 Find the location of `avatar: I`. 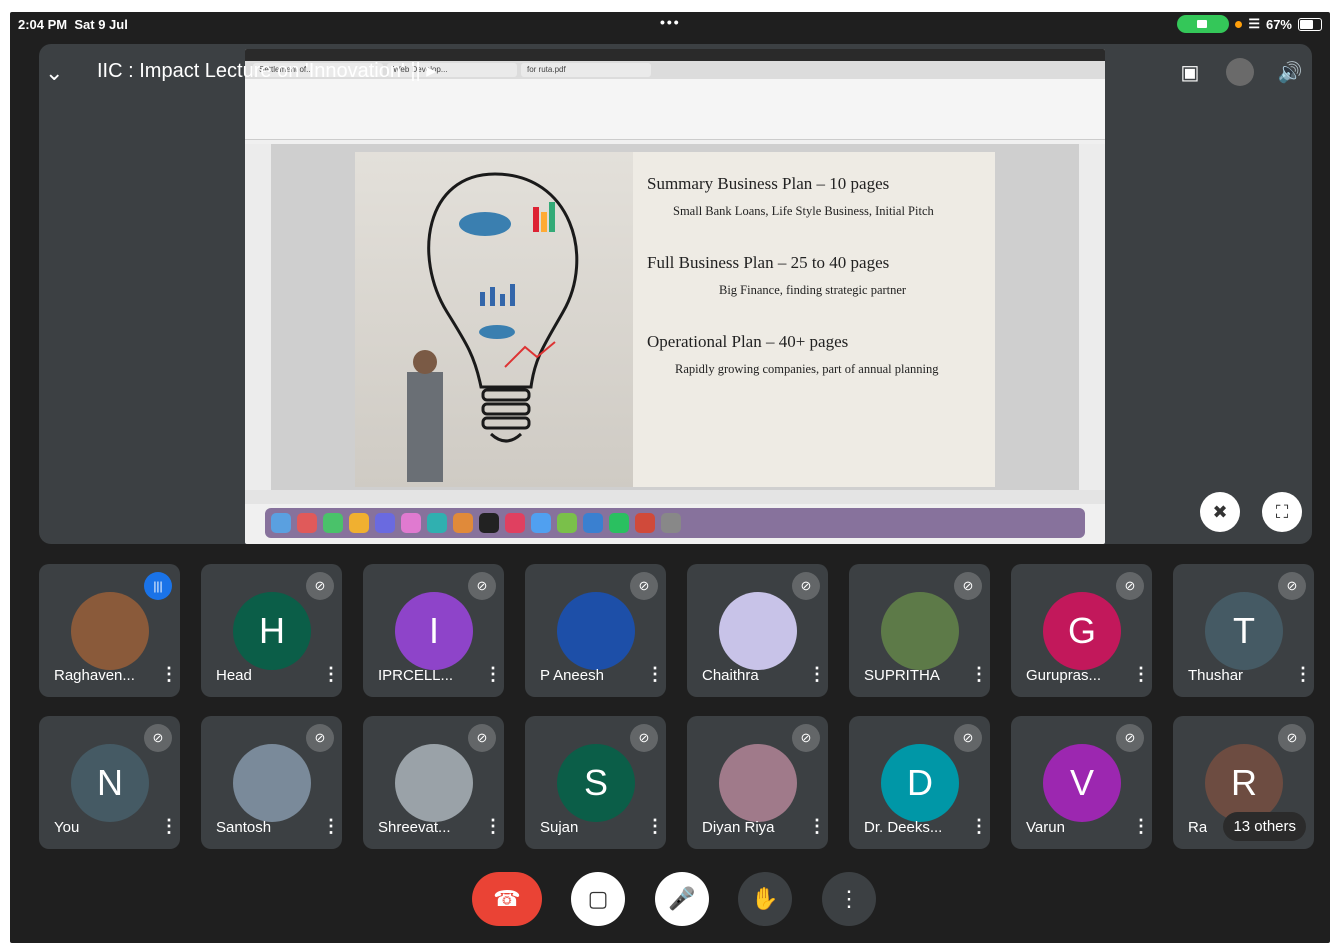

avatar: I is located at coordinates (434, 631).